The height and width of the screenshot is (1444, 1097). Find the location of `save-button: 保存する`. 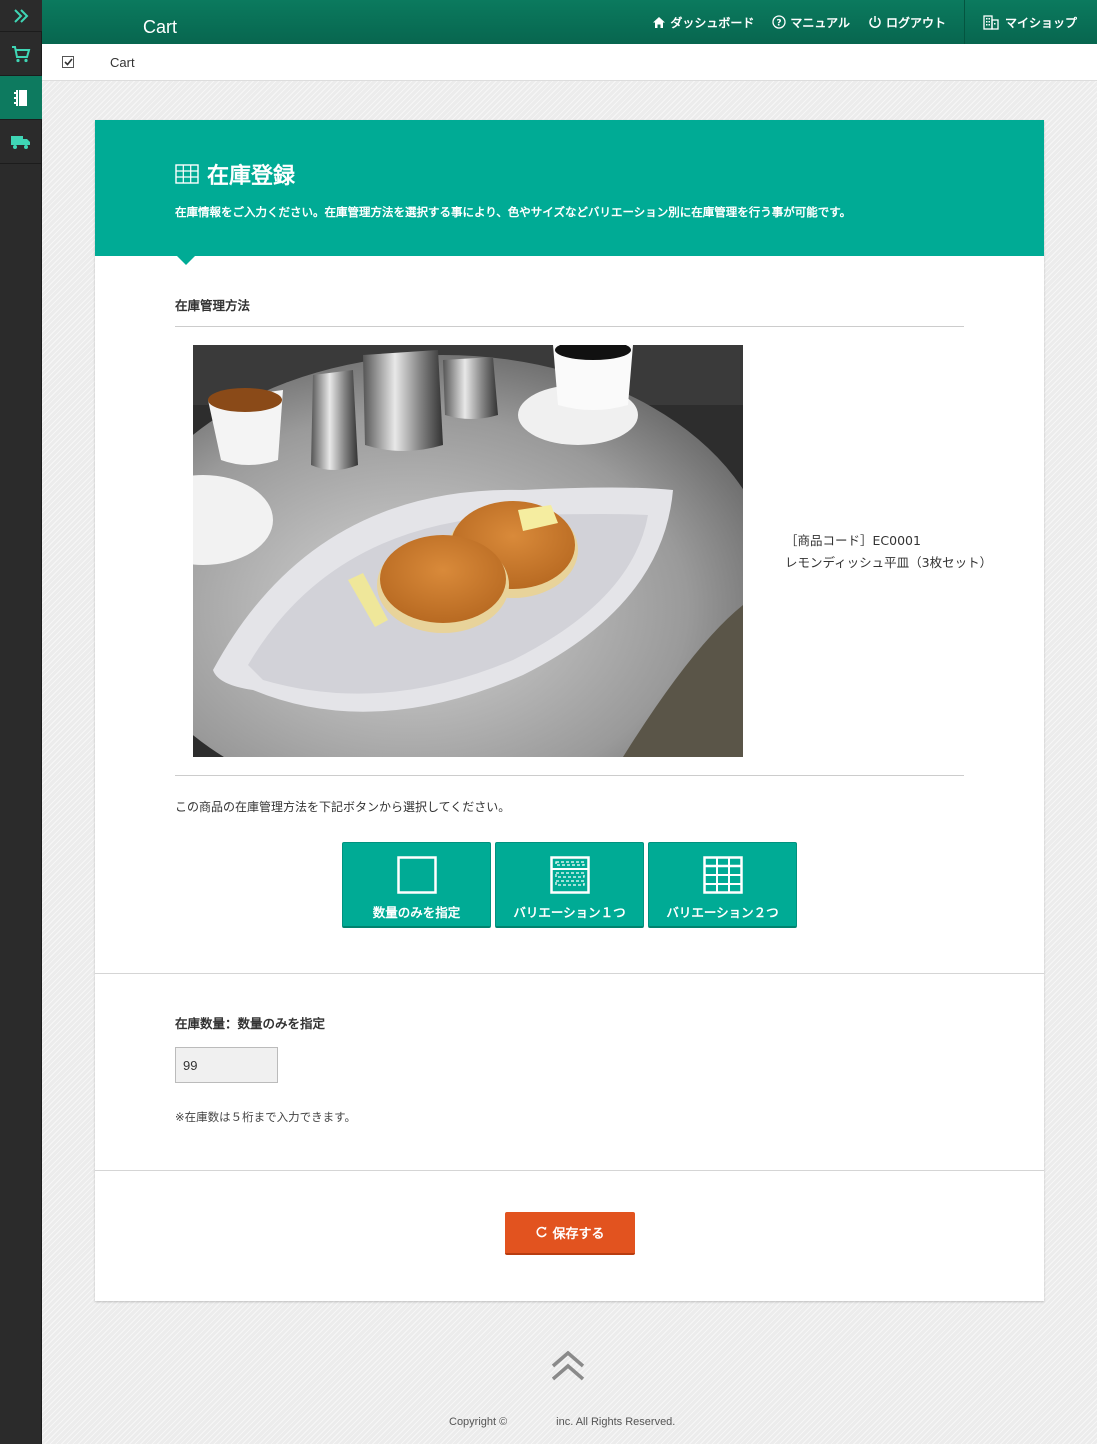

save-button: 保存する is located at coordinates (570, 1233).